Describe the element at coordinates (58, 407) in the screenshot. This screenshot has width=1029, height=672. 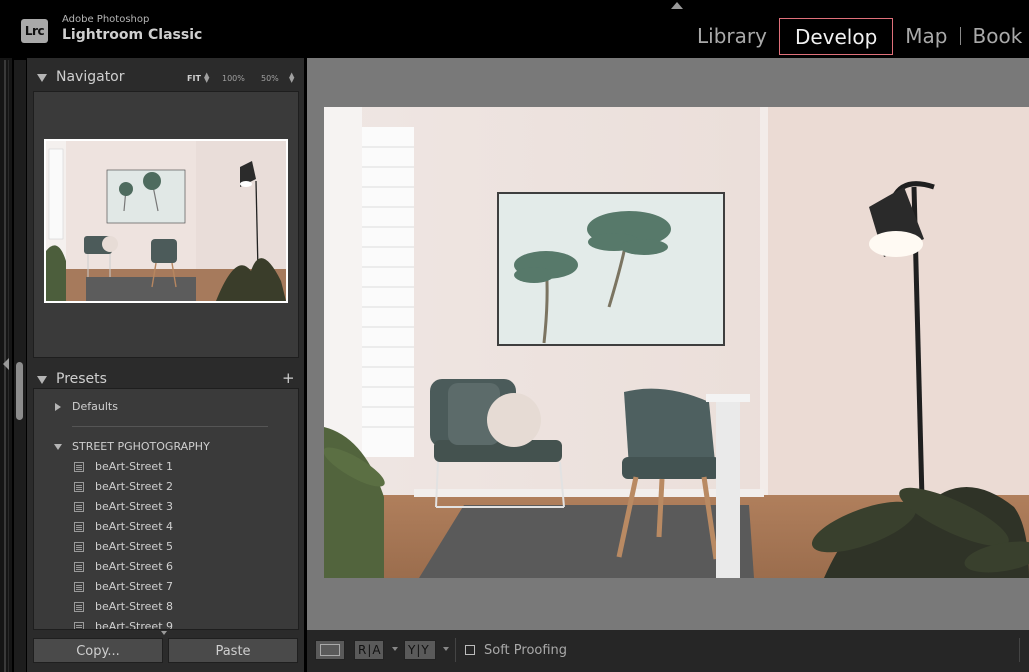
I see `expand-defaults-icon` at that location.